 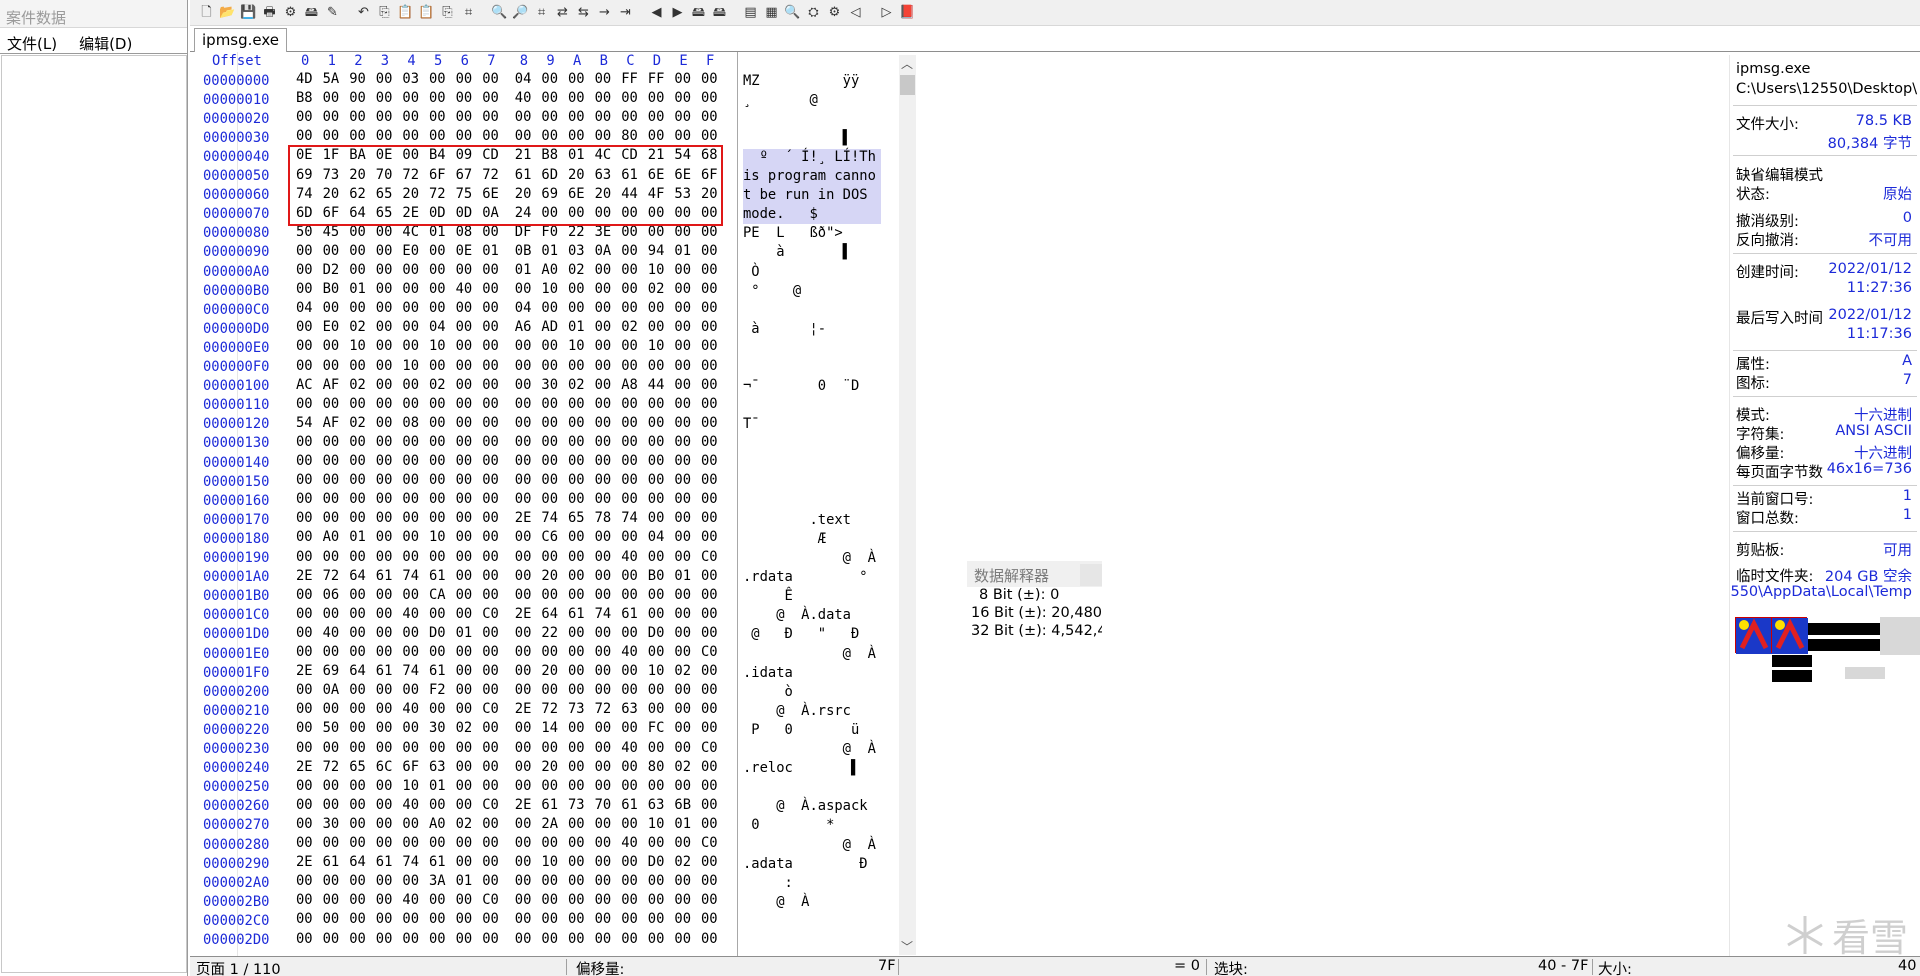 What do you see at coordinates (331, 270) in the screenshot?
I see `hex-byte: D2` at bounding box center [331, 270].